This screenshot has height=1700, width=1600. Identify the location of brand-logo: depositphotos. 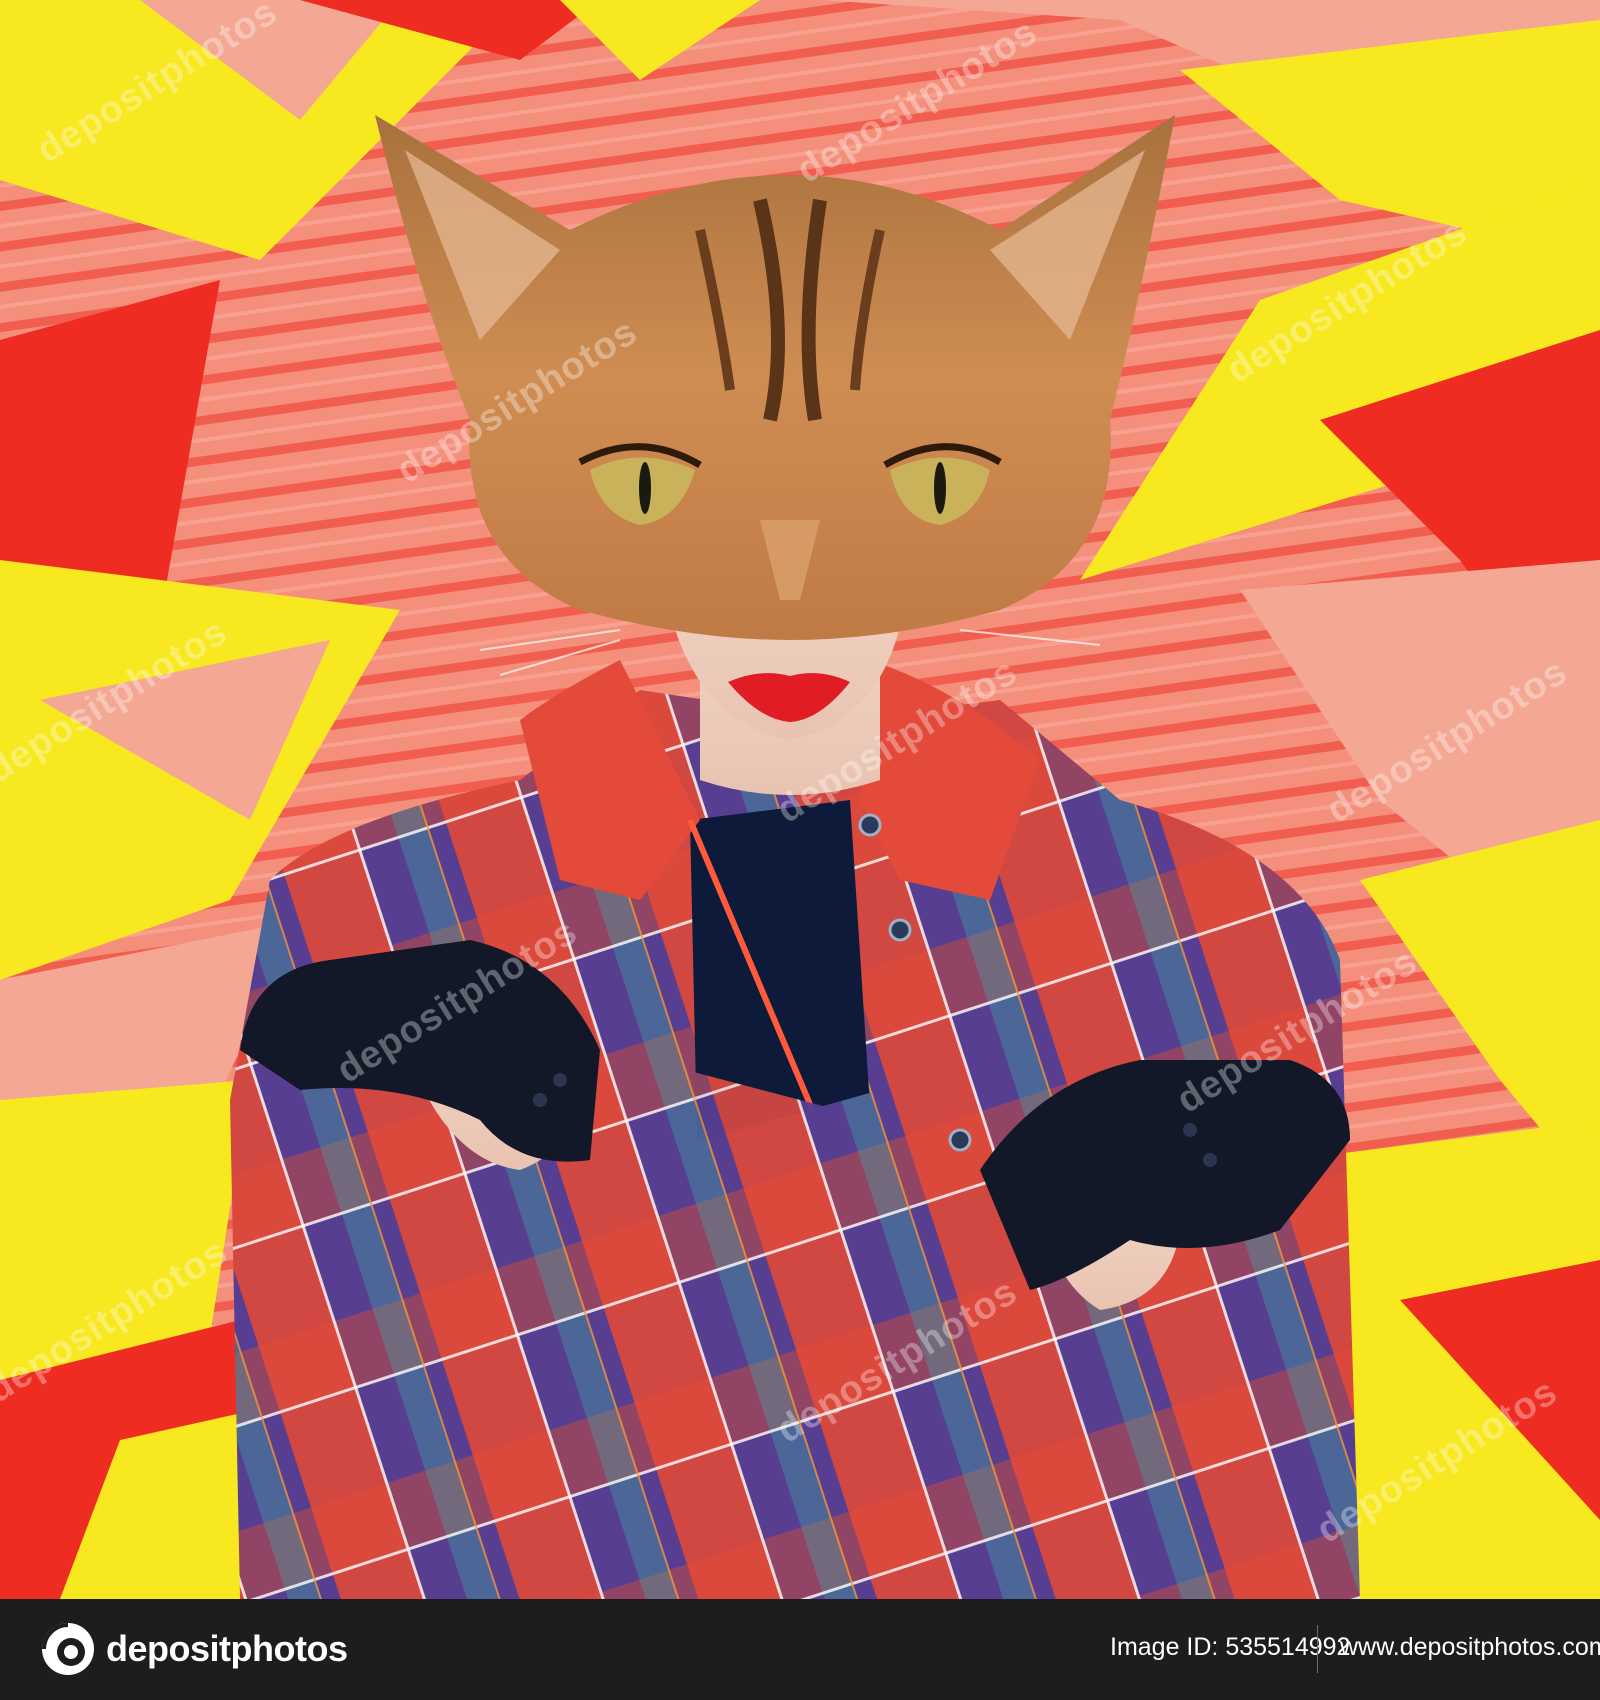
(194, 1649).